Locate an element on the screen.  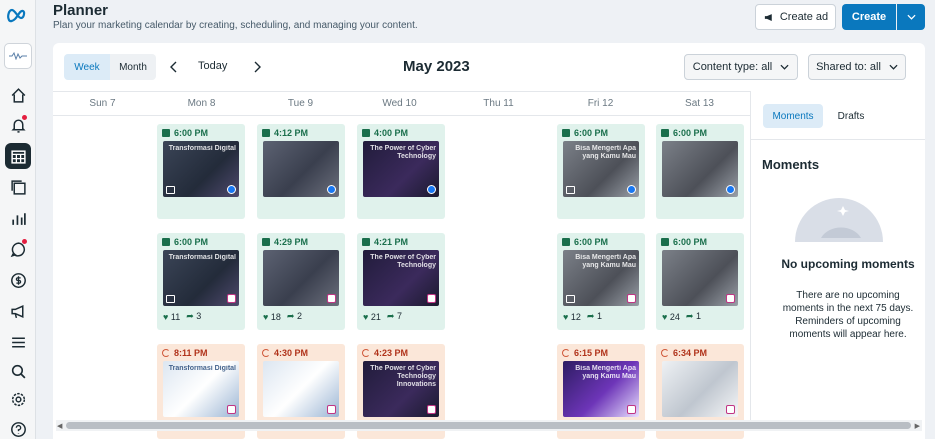
moon-illustration-icon is located at coordinates (839, 220).